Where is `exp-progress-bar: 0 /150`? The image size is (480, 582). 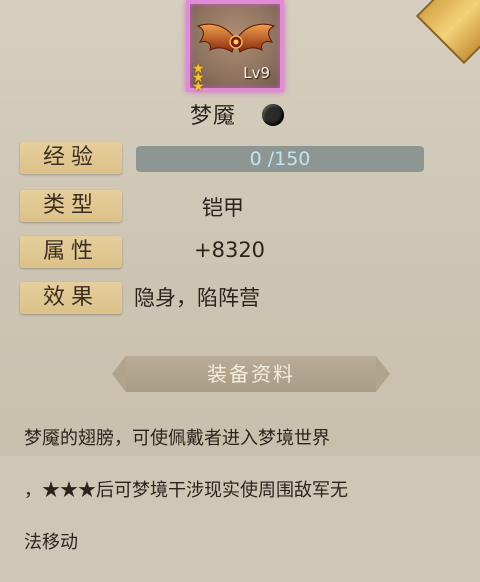 exp-progress-bar: 0 /150 is located at coordinates (280, 159).